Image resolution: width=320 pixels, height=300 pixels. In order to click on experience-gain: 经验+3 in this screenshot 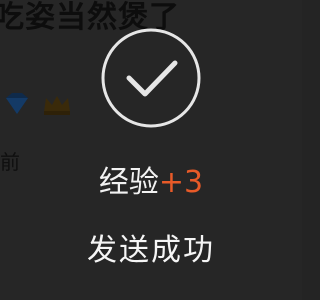, I will do `click(151, 183)`.